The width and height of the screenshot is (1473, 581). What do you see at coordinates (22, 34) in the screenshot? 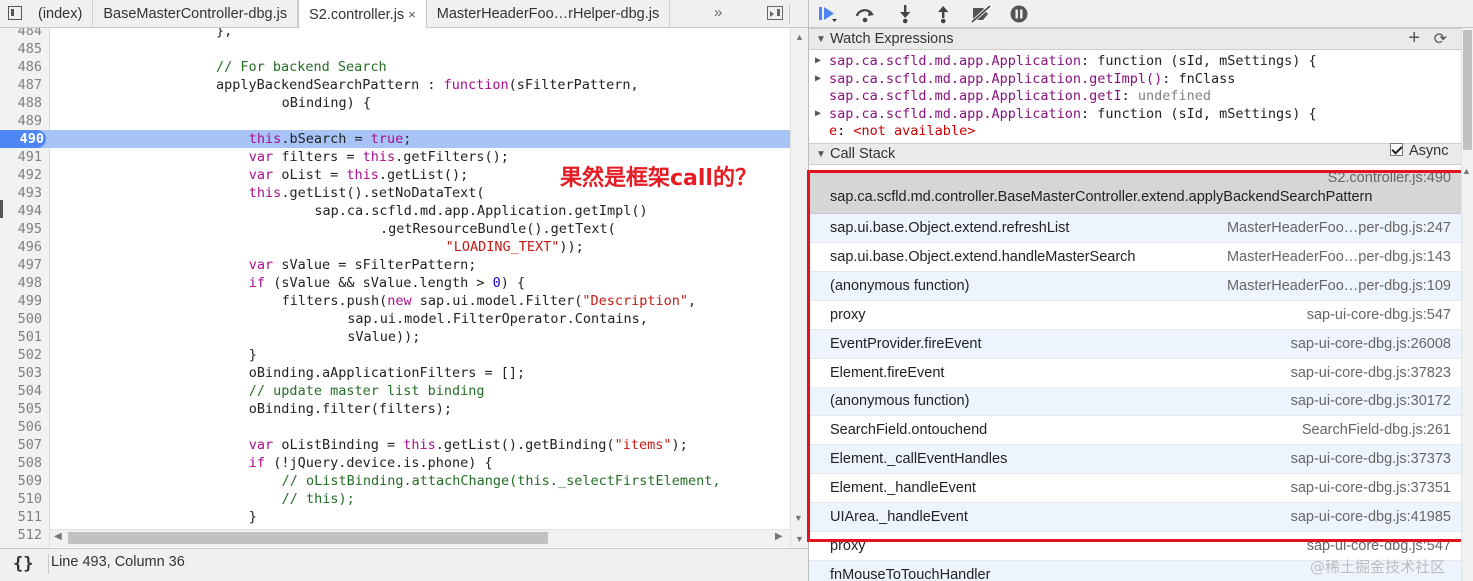
I see `line-number: 484` at bounding box center [22, 34].